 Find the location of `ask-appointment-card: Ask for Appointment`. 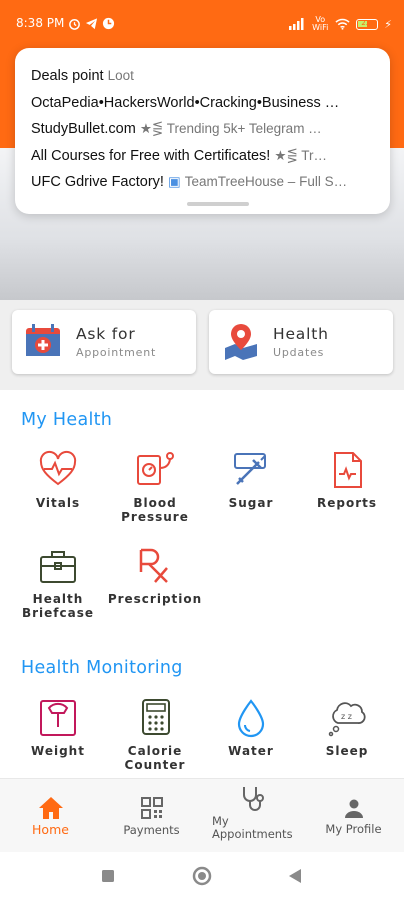

ask-appointment-card: Ask for Appointment is located at coordinates (104, 342).